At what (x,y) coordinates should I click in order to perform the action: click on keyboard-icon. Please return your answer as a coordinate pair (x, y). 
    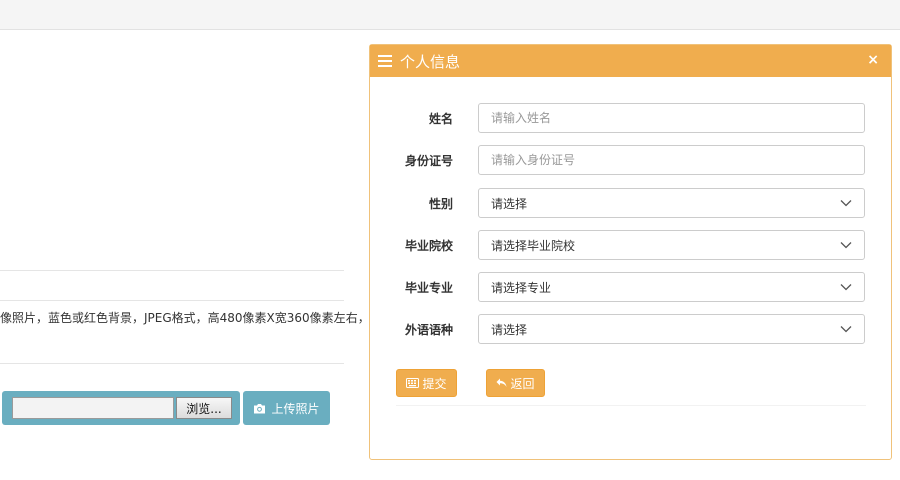
    Looking at the image, I should click on (413, 383).